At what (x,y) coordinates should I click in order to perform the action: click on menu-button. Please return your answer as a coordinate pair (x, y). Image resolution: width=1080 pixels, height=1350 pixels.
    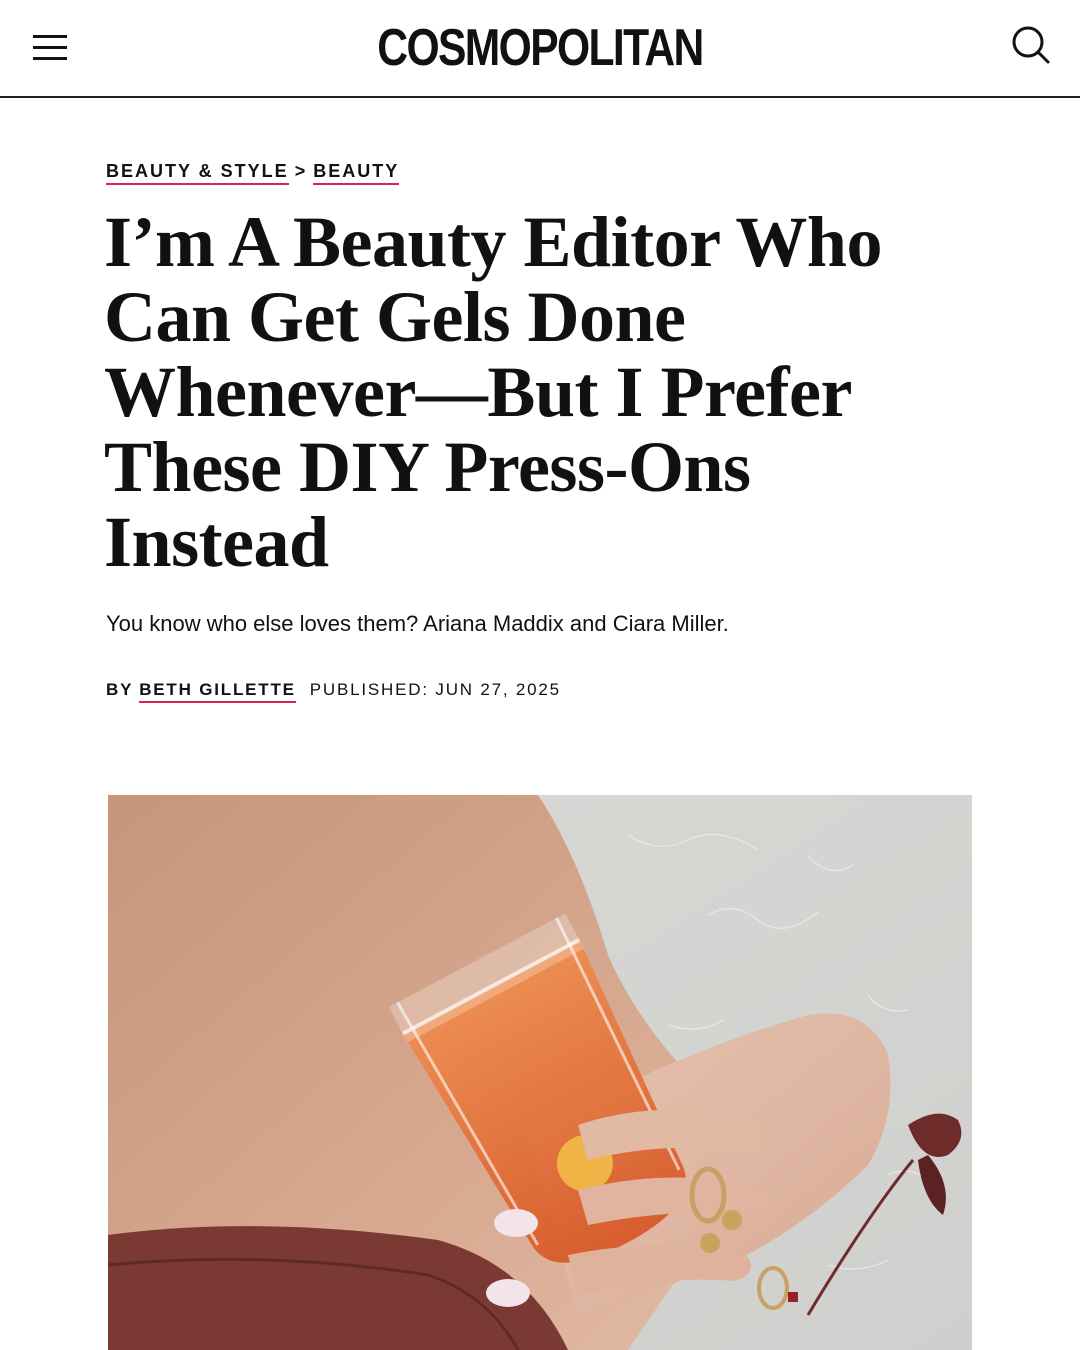
    Looking at the image, I should click on (52, 48).